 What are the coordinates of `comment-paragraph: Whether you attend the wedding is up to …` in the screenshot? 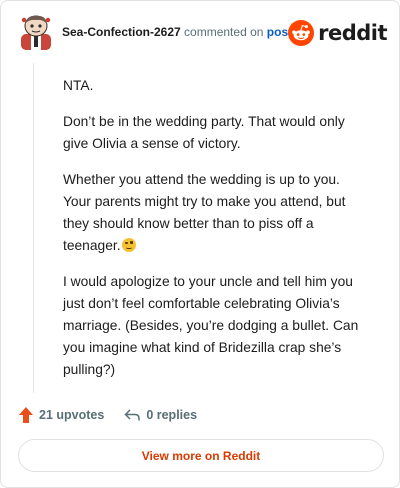 It's located at (204, 212).